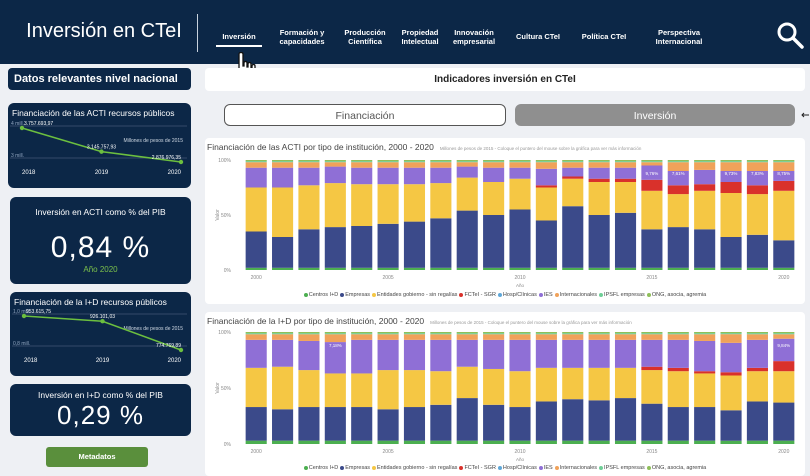  I want to click on nav-formacion: Formación y capacidades, so click(302, 37).